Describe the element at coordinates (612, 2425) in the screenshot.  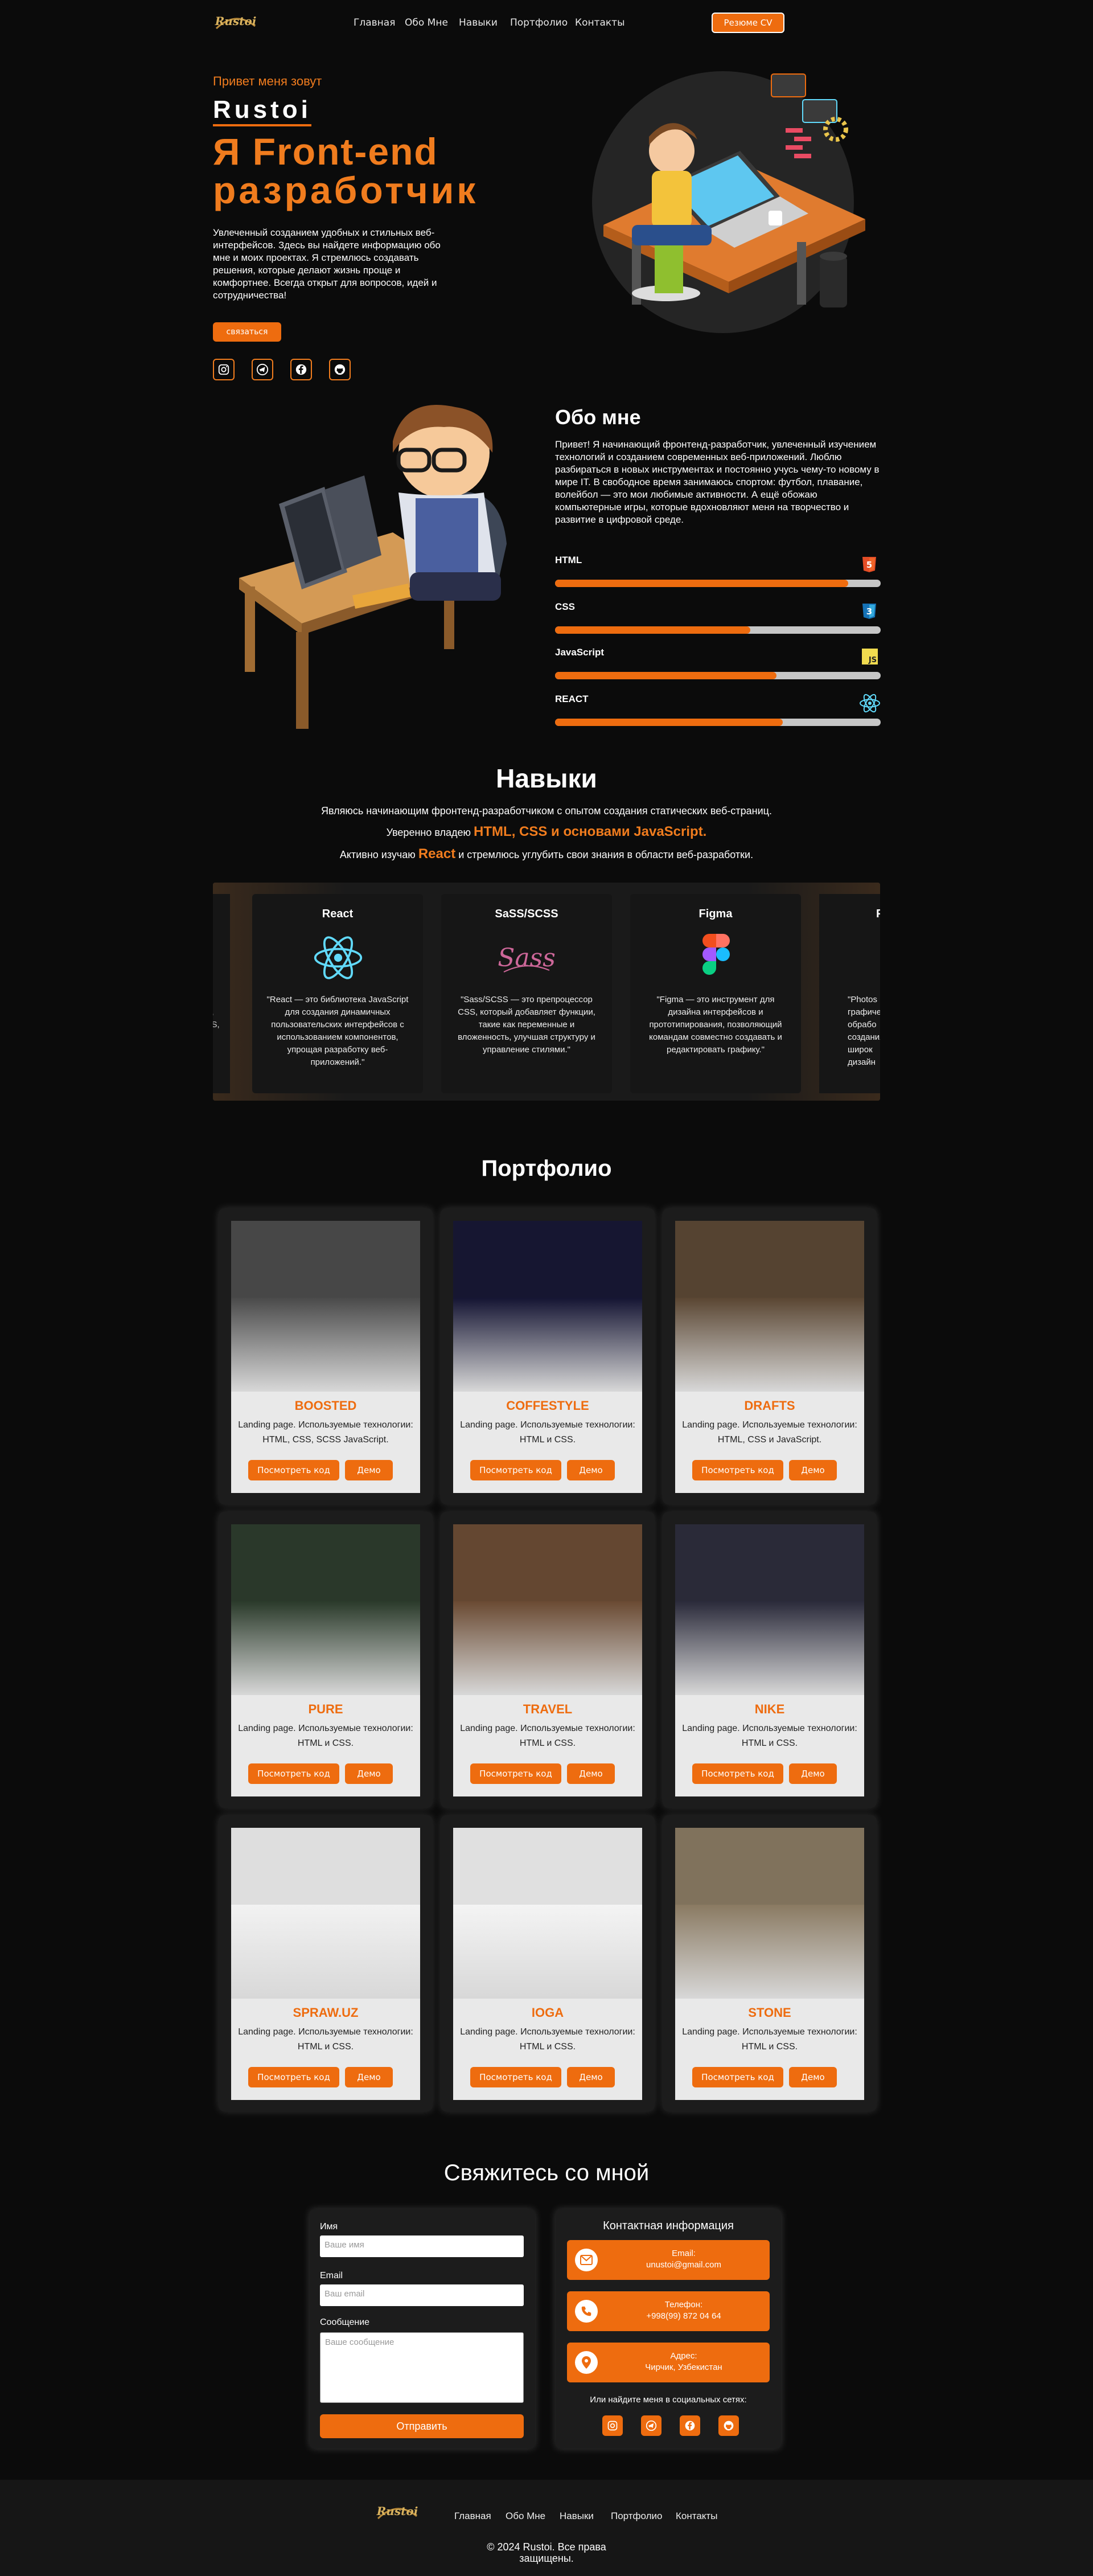
I see `contact-instagram-icon` at that location.